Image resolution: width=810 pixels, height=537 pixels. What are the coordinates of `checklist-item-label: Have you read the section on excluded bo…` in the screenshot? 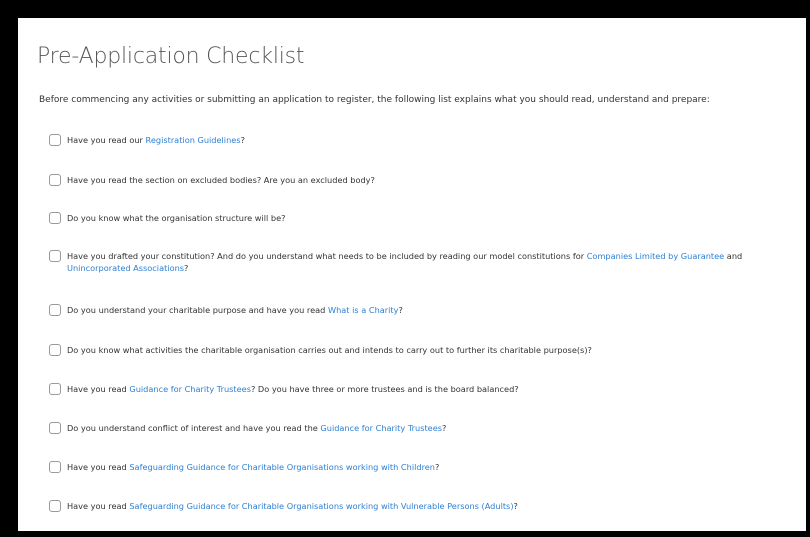 It's located at (221, 180).